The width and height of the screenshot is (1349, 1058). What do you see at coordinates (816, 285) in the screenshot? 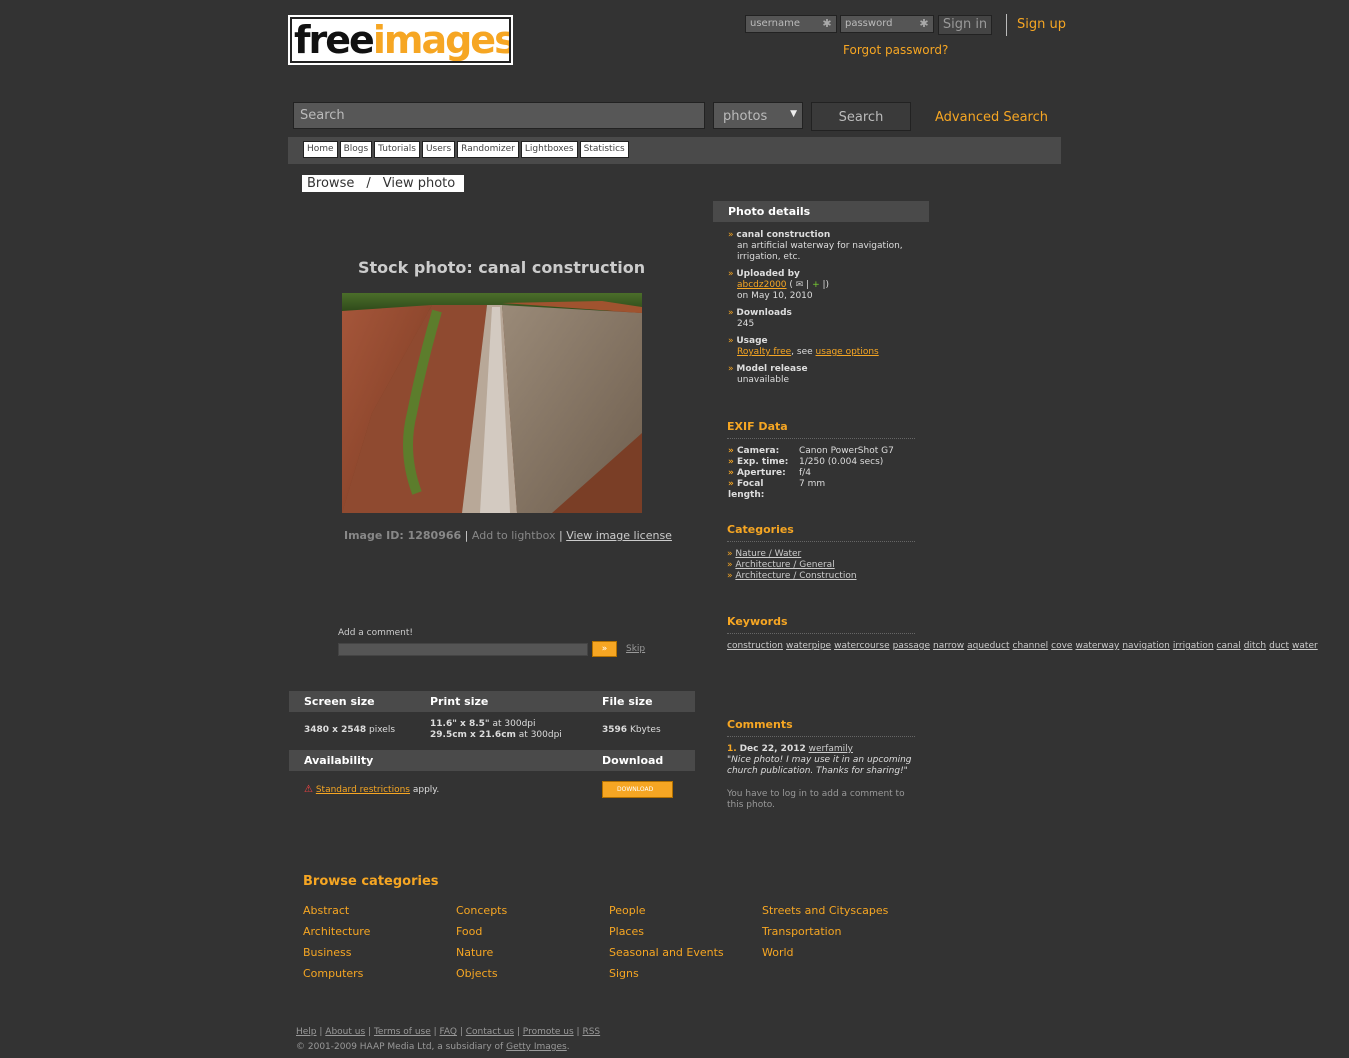
I see `add-friend-icon: +` at bounding box center [816, 285].